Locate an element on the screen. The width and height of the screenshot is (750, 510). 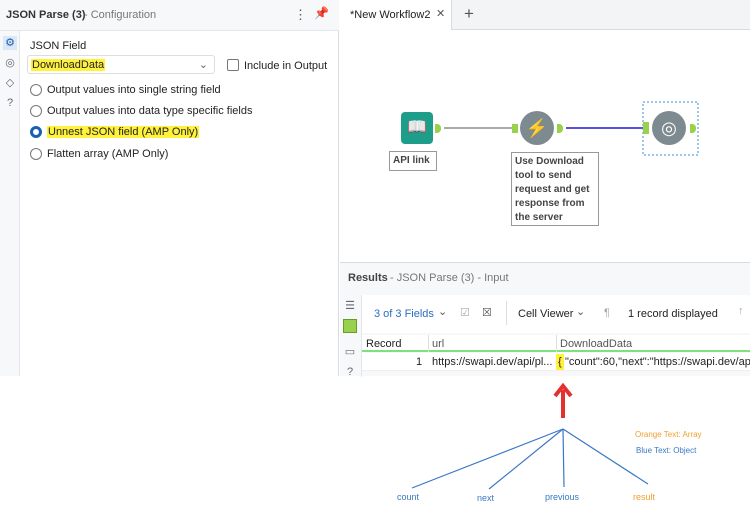
branch-previous is located at coordinates (563, 458).